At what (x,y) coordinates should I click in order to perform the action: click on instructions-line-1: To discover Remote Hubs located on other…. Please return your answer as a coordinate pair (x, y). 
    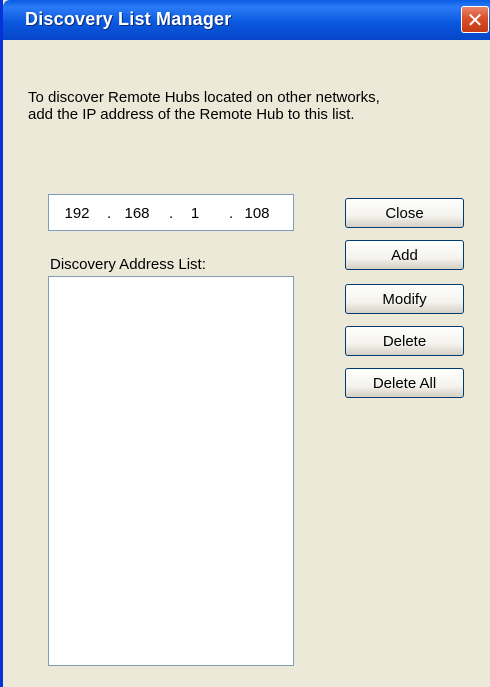
    Looking at the image, I should click on (204, 97).